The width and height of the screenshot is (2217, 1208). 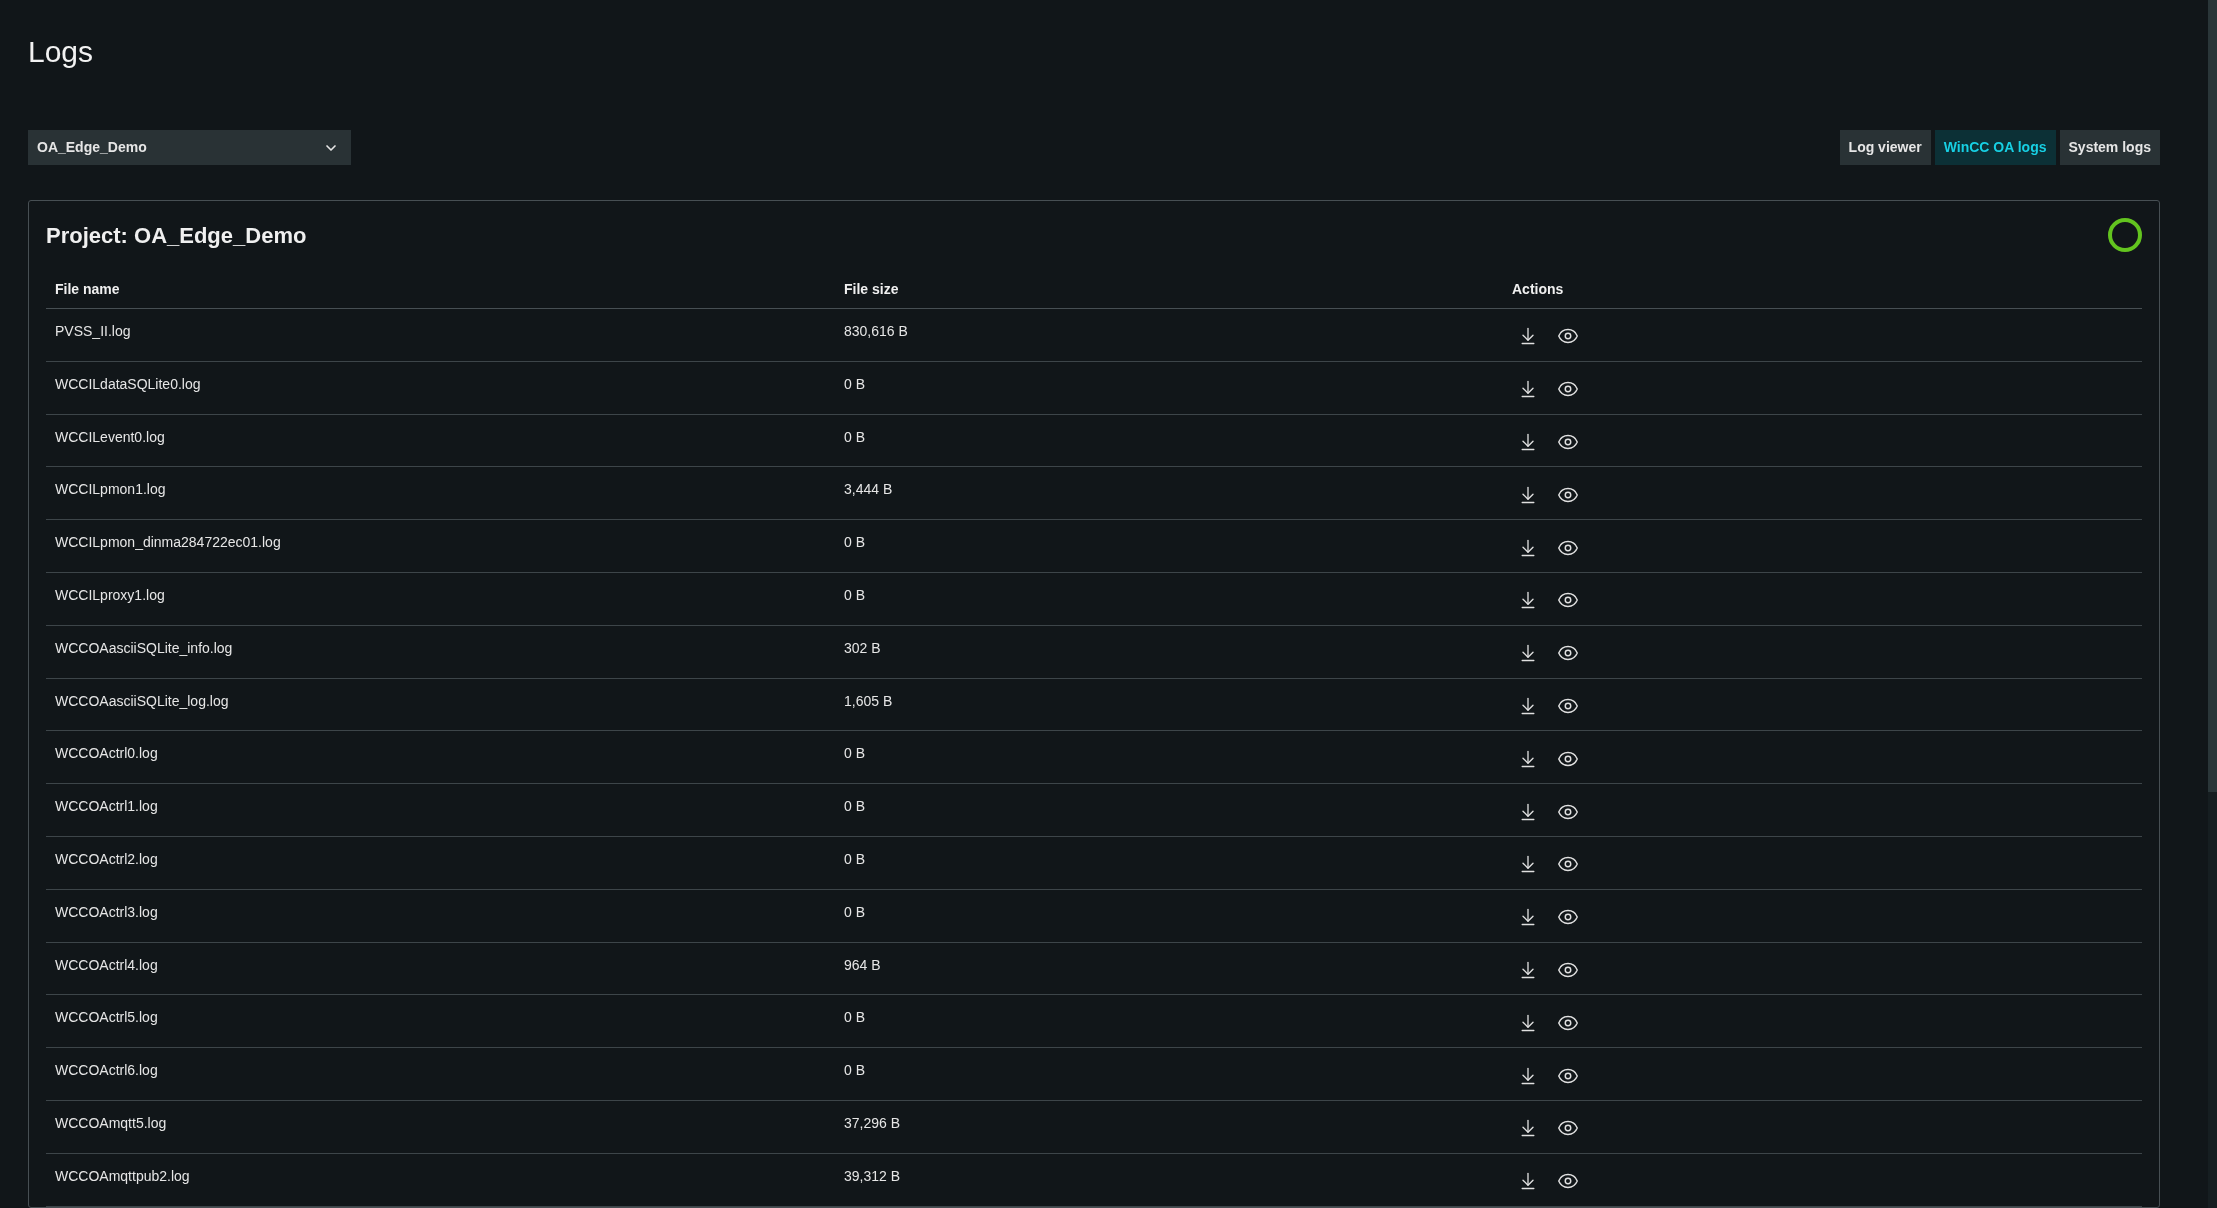 I want to click on scrollbar-thumb, so click(x=2212, y=396).